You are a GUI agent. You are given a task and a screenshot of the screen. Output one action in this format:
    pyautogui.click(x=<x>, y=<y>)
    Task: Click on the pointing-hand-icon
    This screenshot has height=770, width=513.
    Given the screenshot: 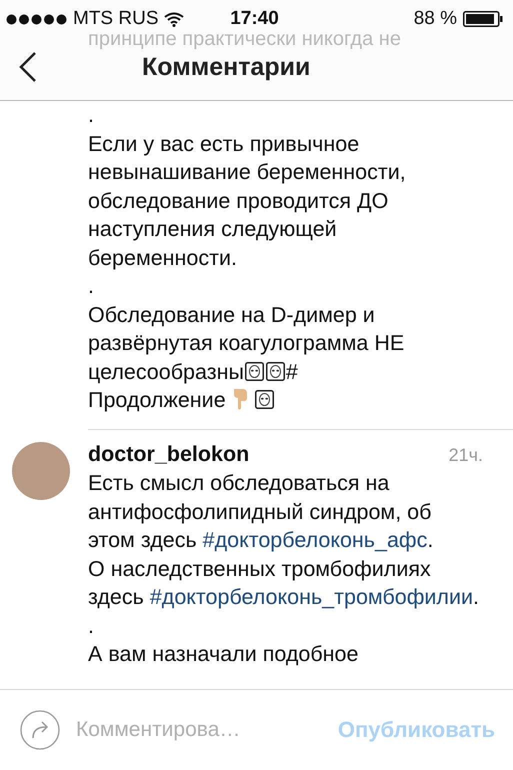 What is the action you would take?
    pyautogui.click(x=240, y=399)
    